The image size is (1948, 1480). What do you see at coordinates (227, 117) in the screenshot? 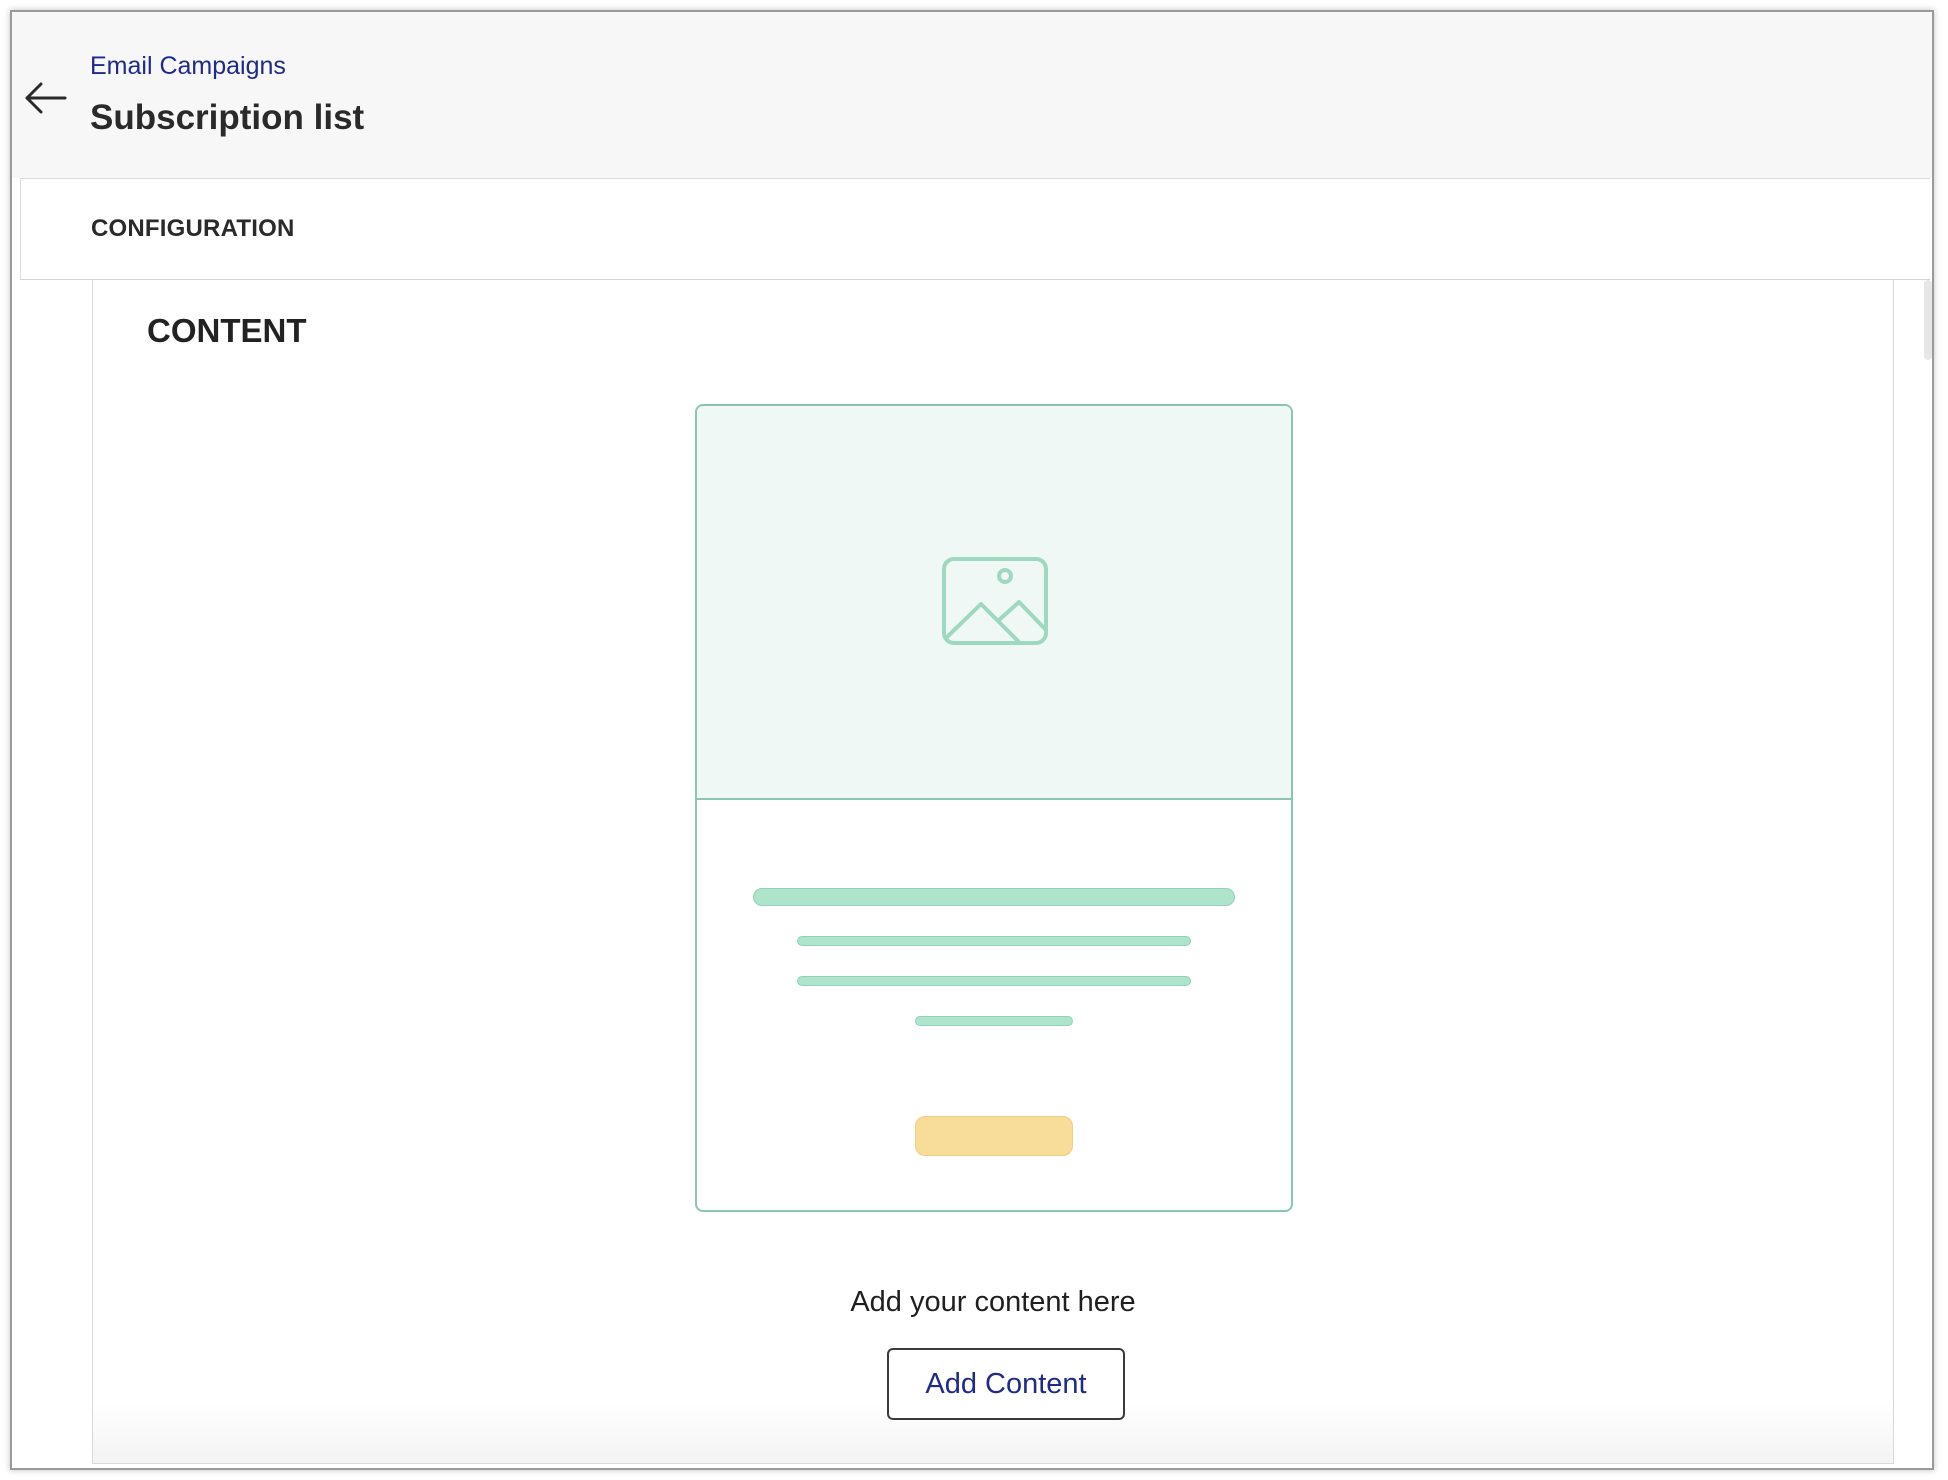
I see `page-title: Subscription list` at bounding box center [227, 117].